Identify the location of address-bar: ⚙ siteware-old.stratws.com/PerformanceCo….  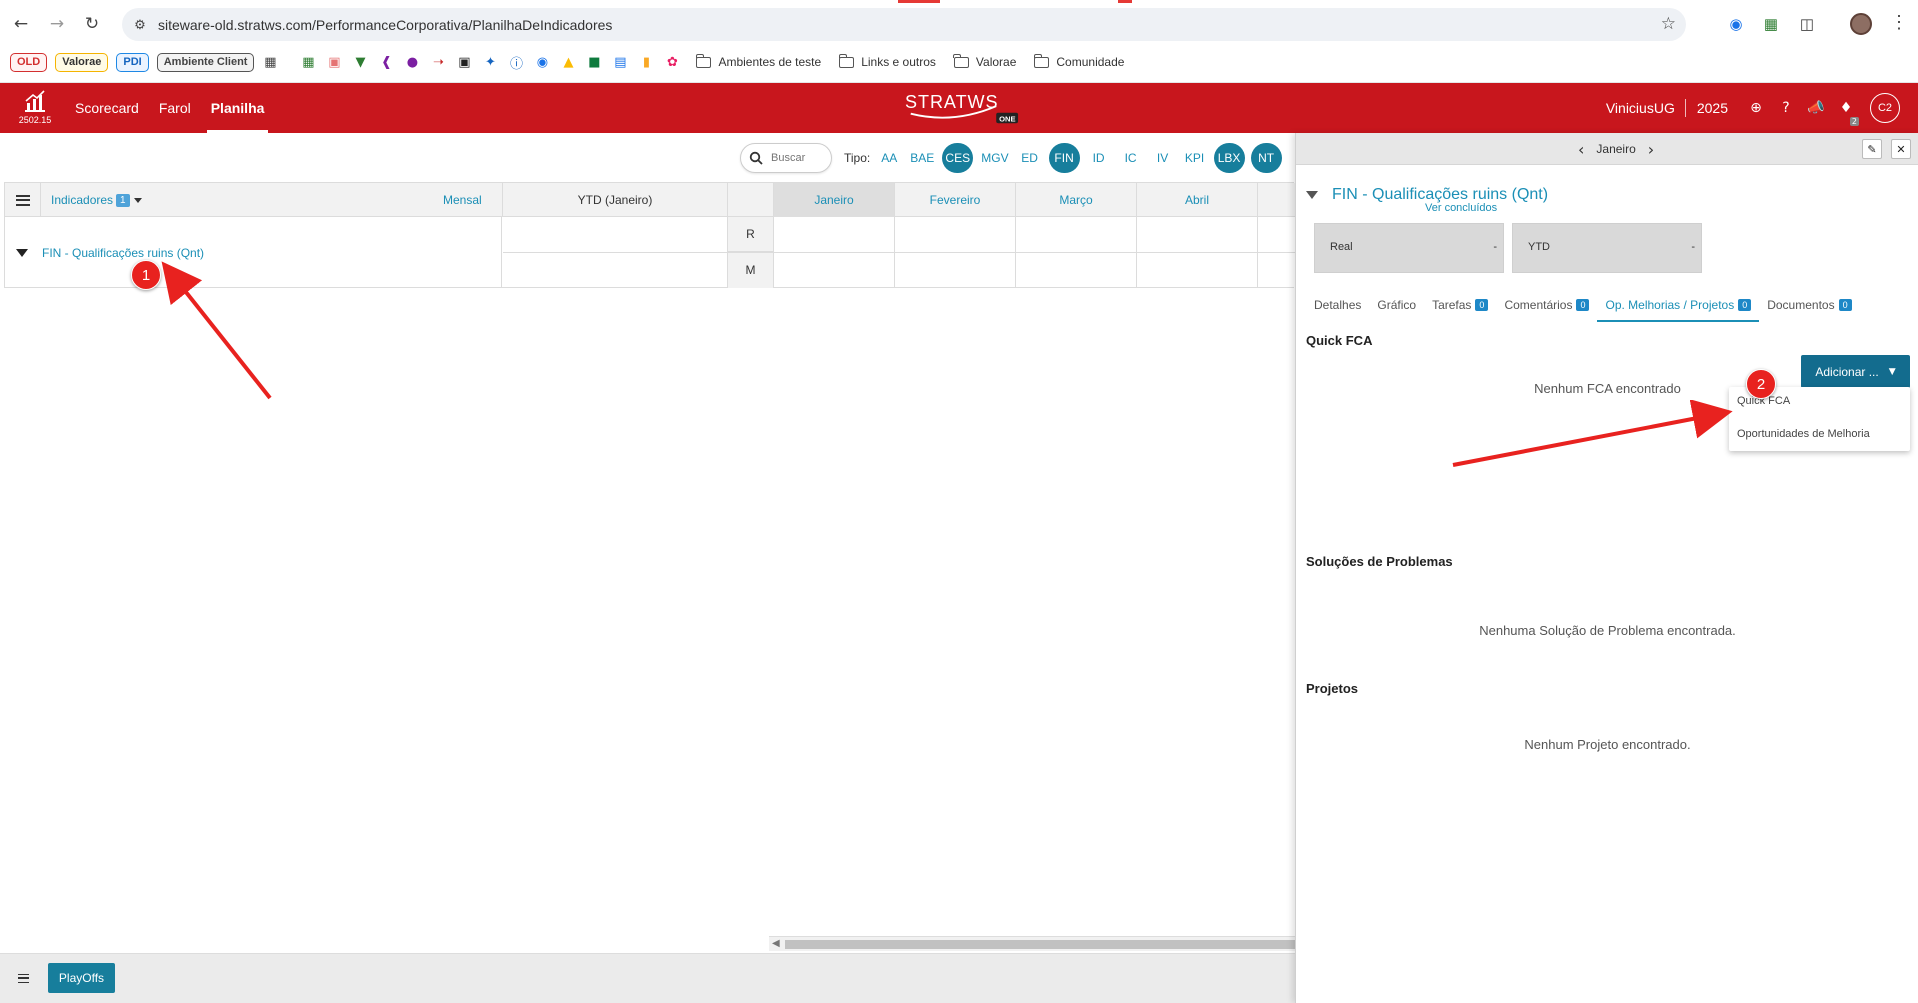
(904, 24).